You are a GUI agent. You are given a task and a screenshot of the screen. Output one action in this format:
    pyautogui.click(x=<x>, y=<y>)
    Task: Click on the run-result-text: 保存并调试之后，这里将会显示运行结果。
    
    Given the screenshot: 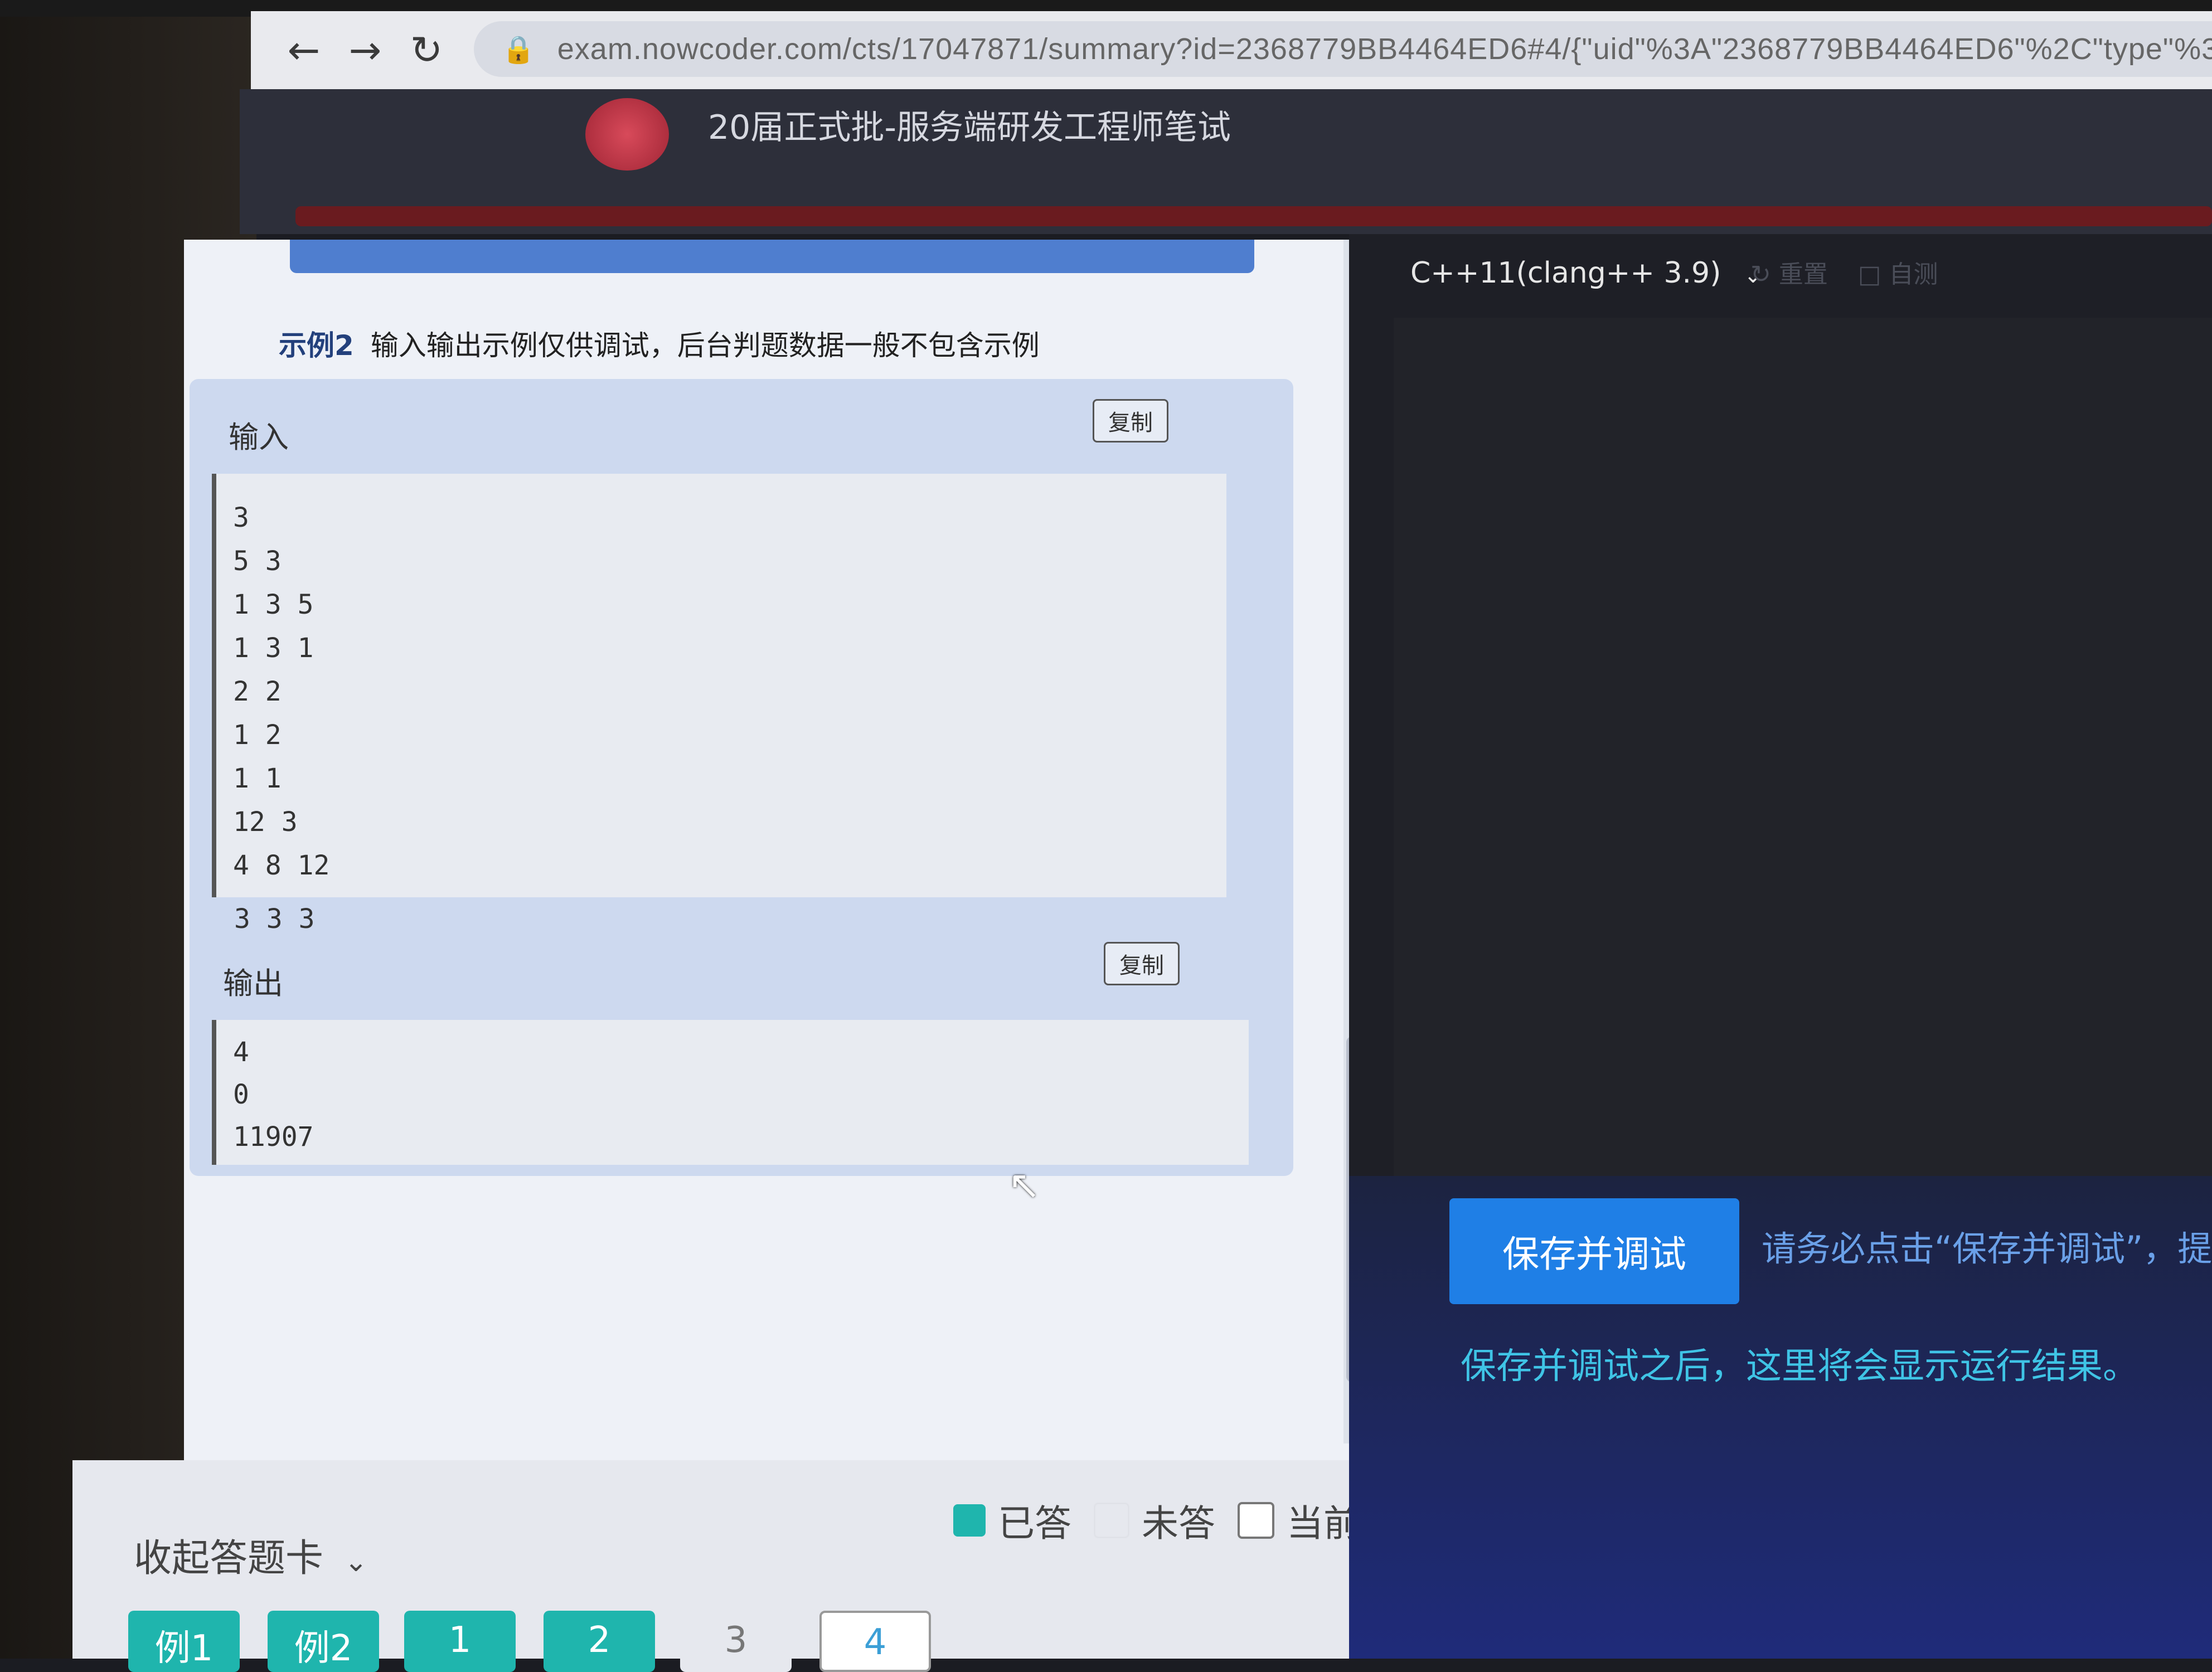 What is the action you would take?
    pyautogui.click(x=1799, y=1366)
    